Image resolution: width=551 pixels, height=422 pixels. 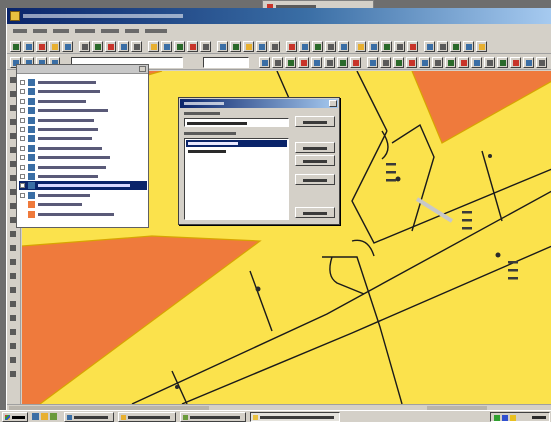 I want to click on scale-selector-input, so click(x=226, y=62).